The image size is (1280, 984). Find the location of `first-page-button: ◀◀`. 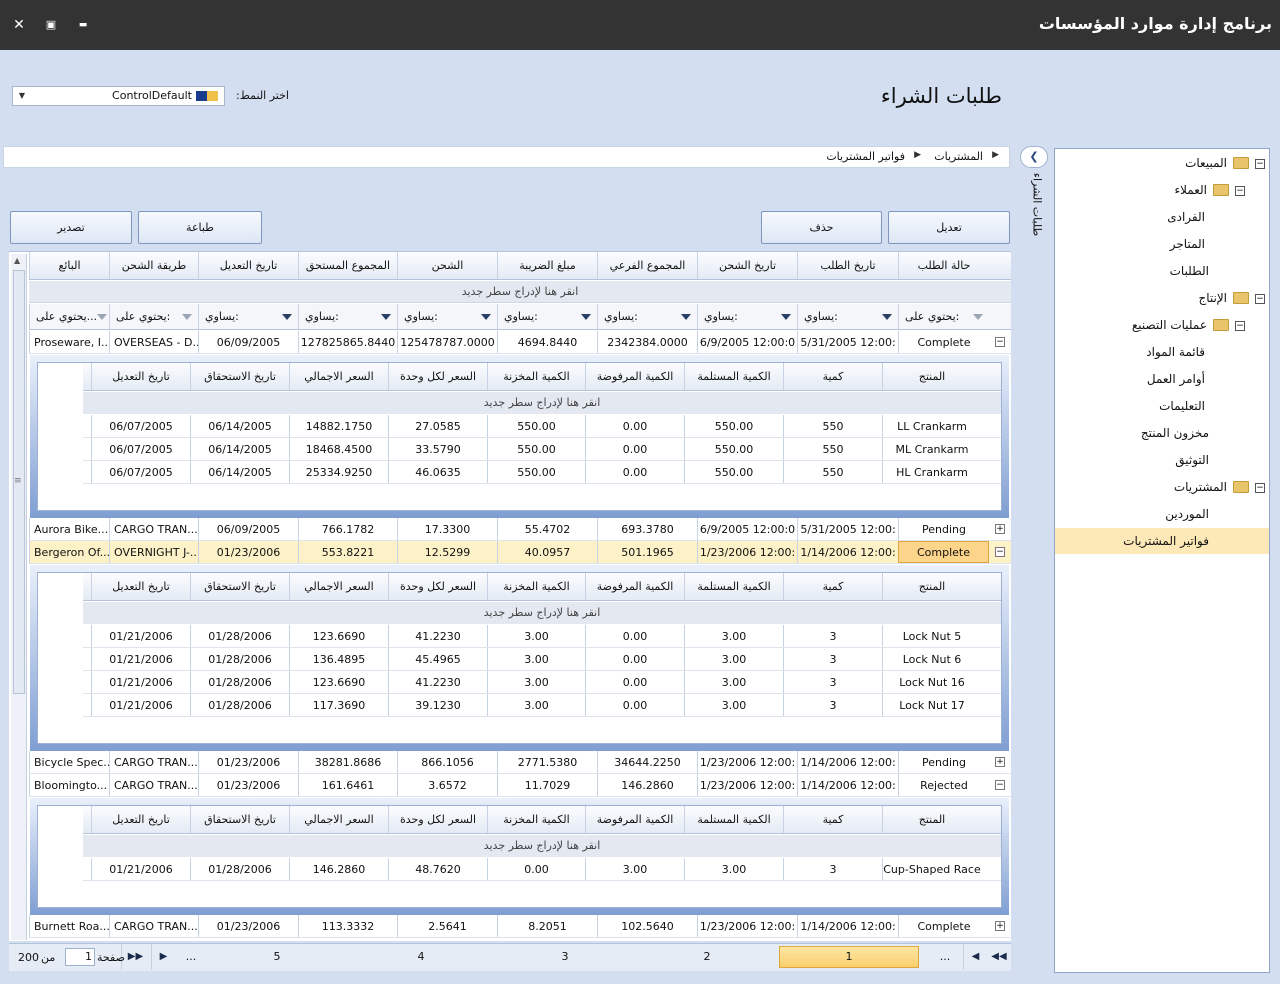

first-page-button: ◀◀ is located at coordinates (999, 957).